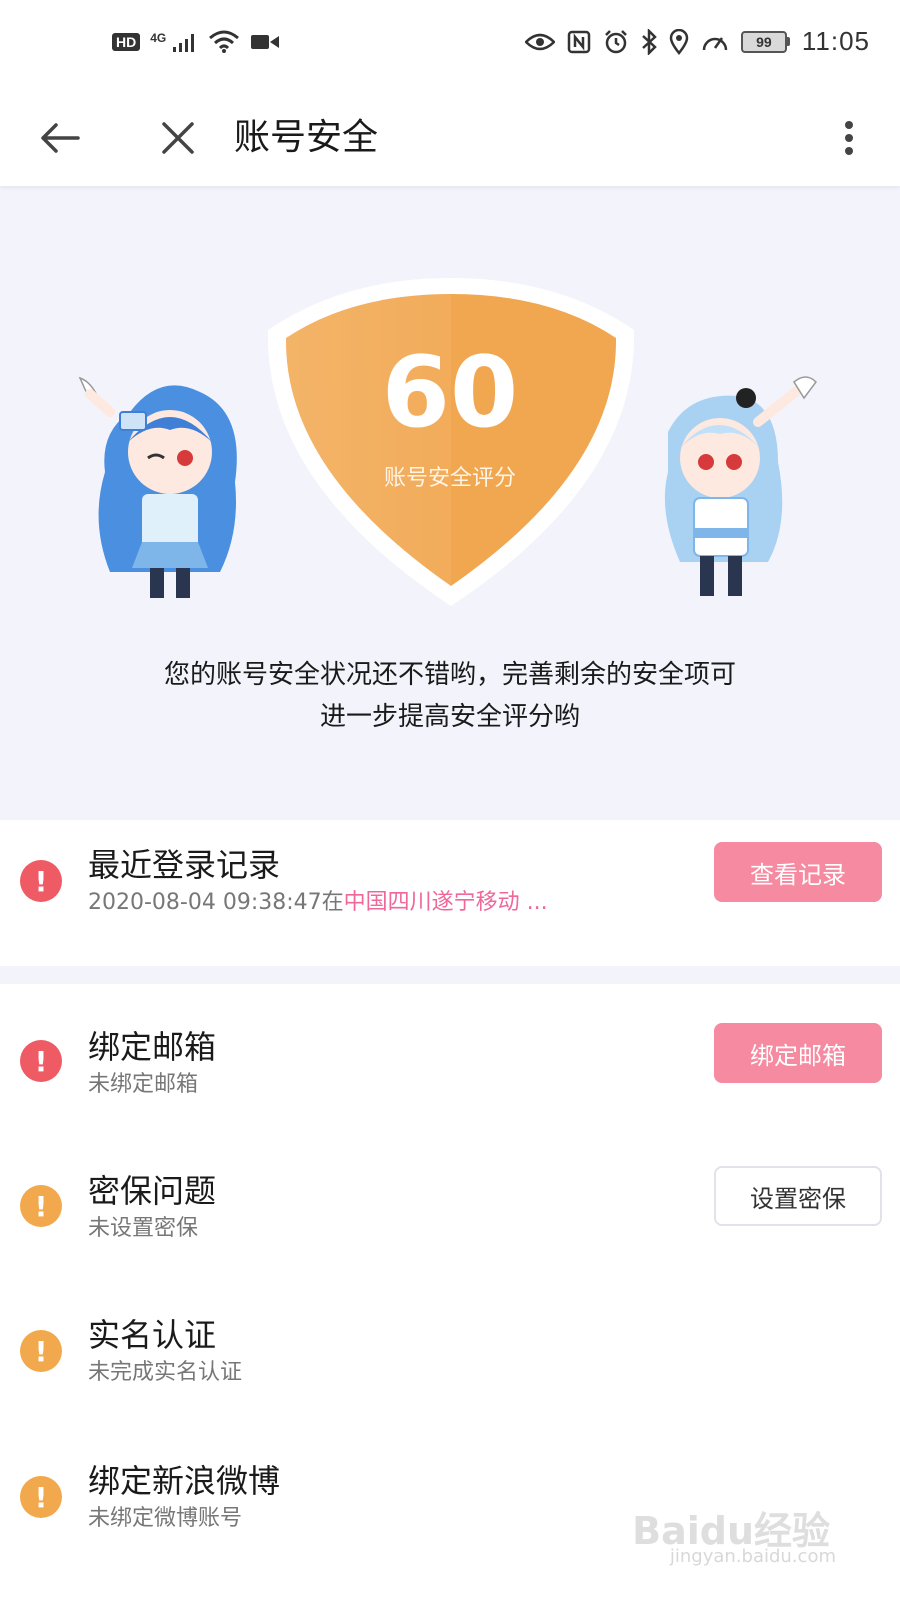 Image resolution: width=900 pixels, height=1600 pixels. What do you see at coordinates (196, 42) in the screenshot?
I see `status-bar-left: HD 4G` at bounding box center [196, 42].